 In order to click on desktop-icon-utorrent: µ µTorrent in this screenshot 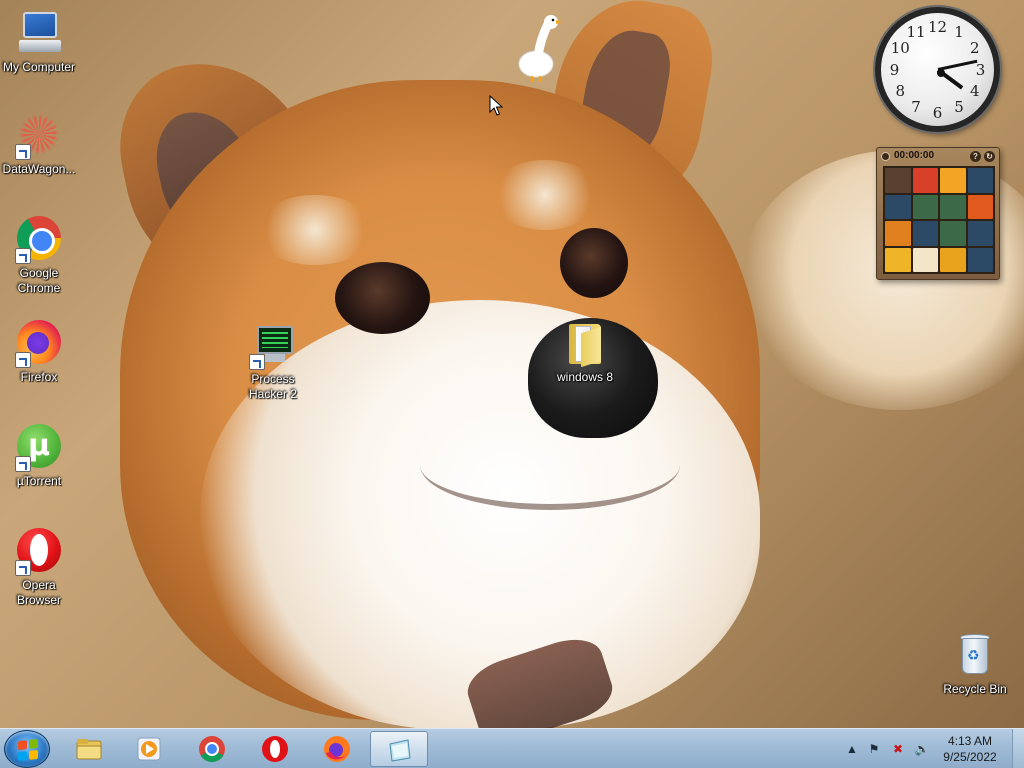, I will do `click(39, 456)`.